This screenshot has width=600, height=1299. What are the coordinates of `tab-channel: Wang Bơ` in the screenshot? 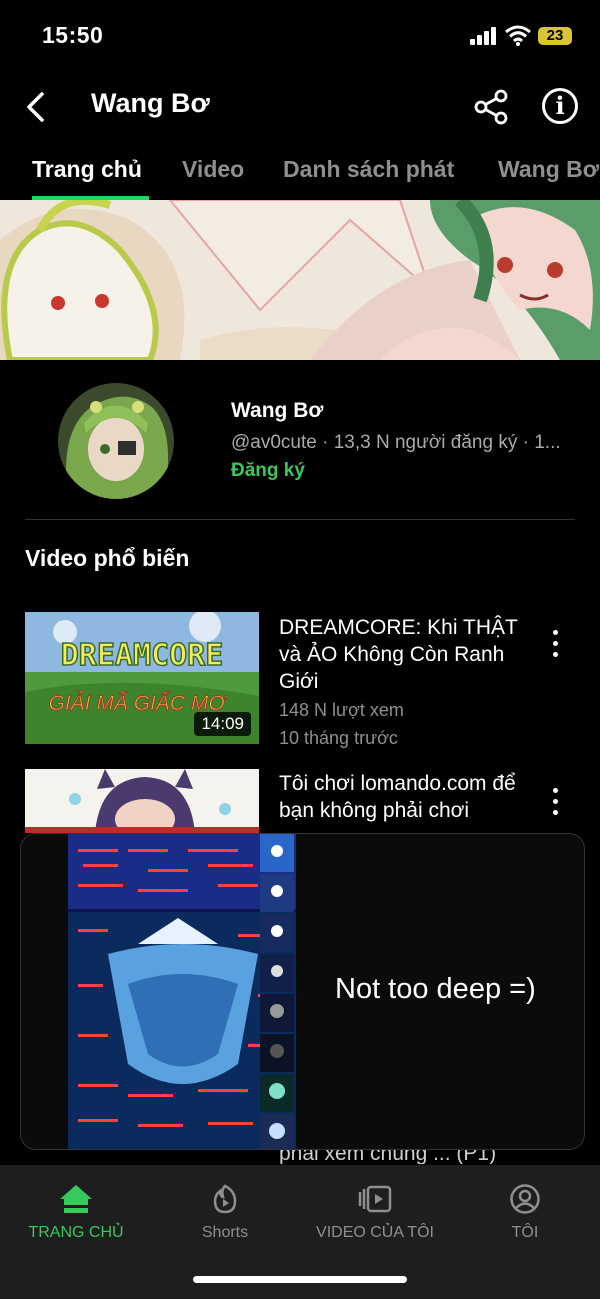 It's located at (548, 169).